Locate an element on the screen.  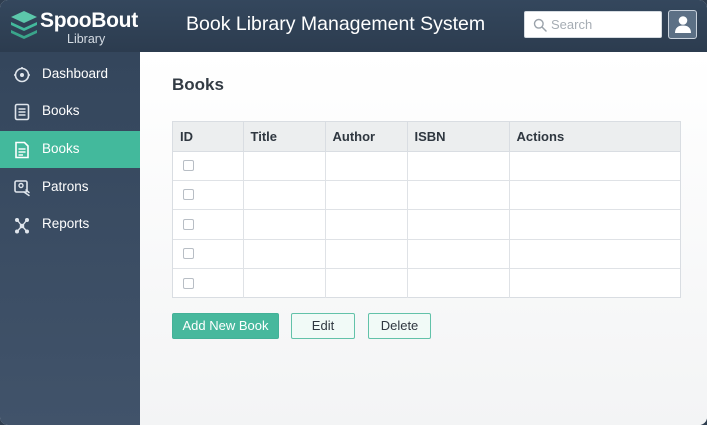
search-box is located at coordinates (593, 24).